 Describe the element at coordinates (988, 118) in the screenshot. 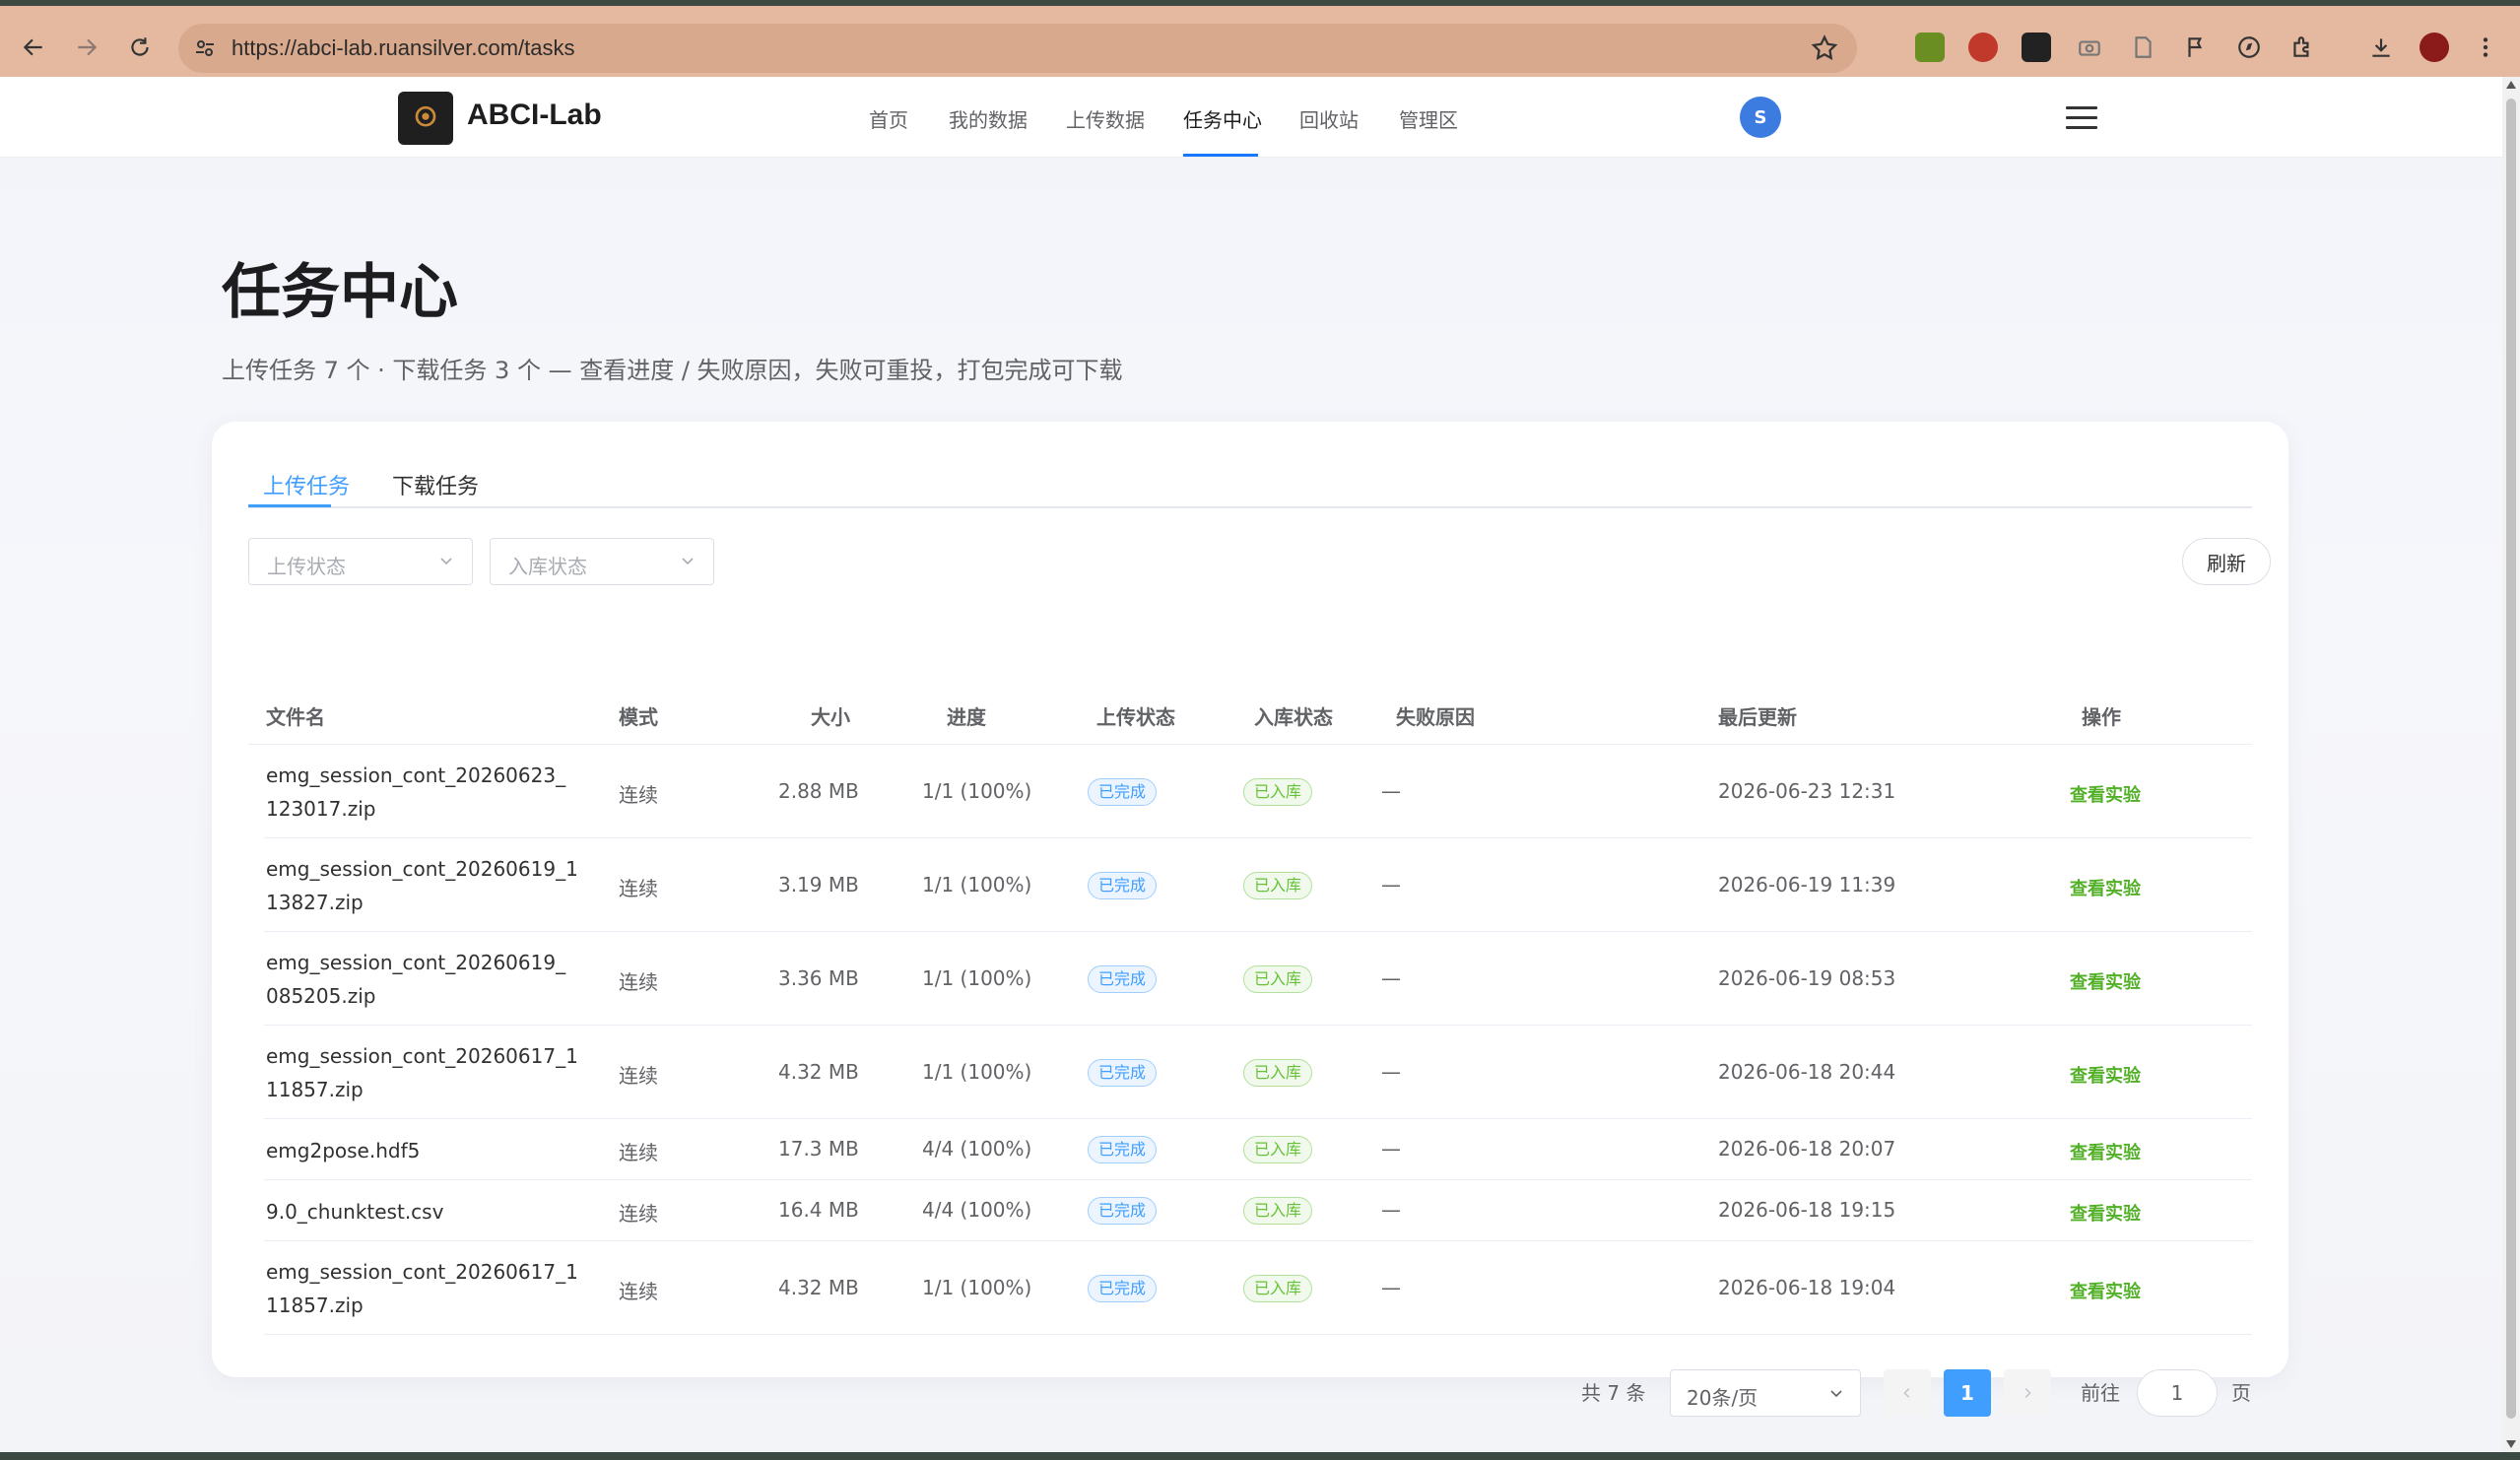

I see `nav-item-my-data: 我的数据` at that location.